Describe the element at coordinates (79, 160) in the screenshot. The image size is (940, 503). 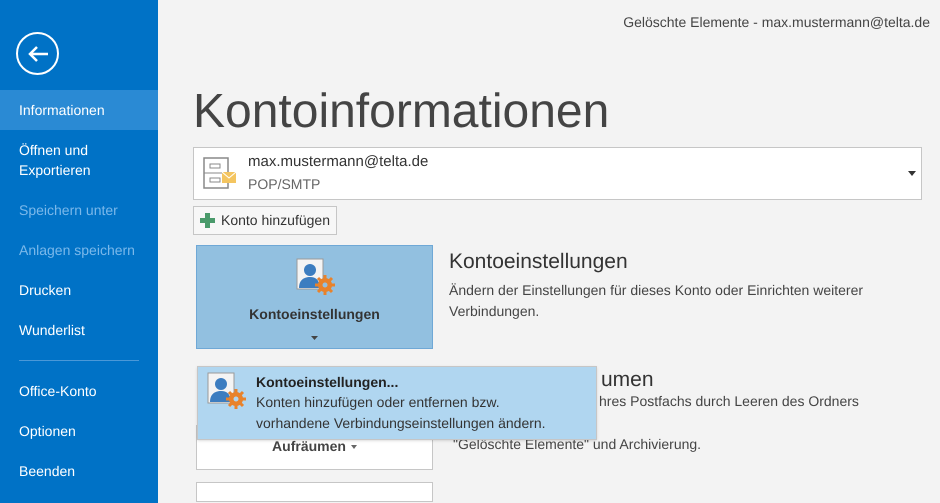
I see `sidebar-item: Öffnen und Exportieren` at that location.